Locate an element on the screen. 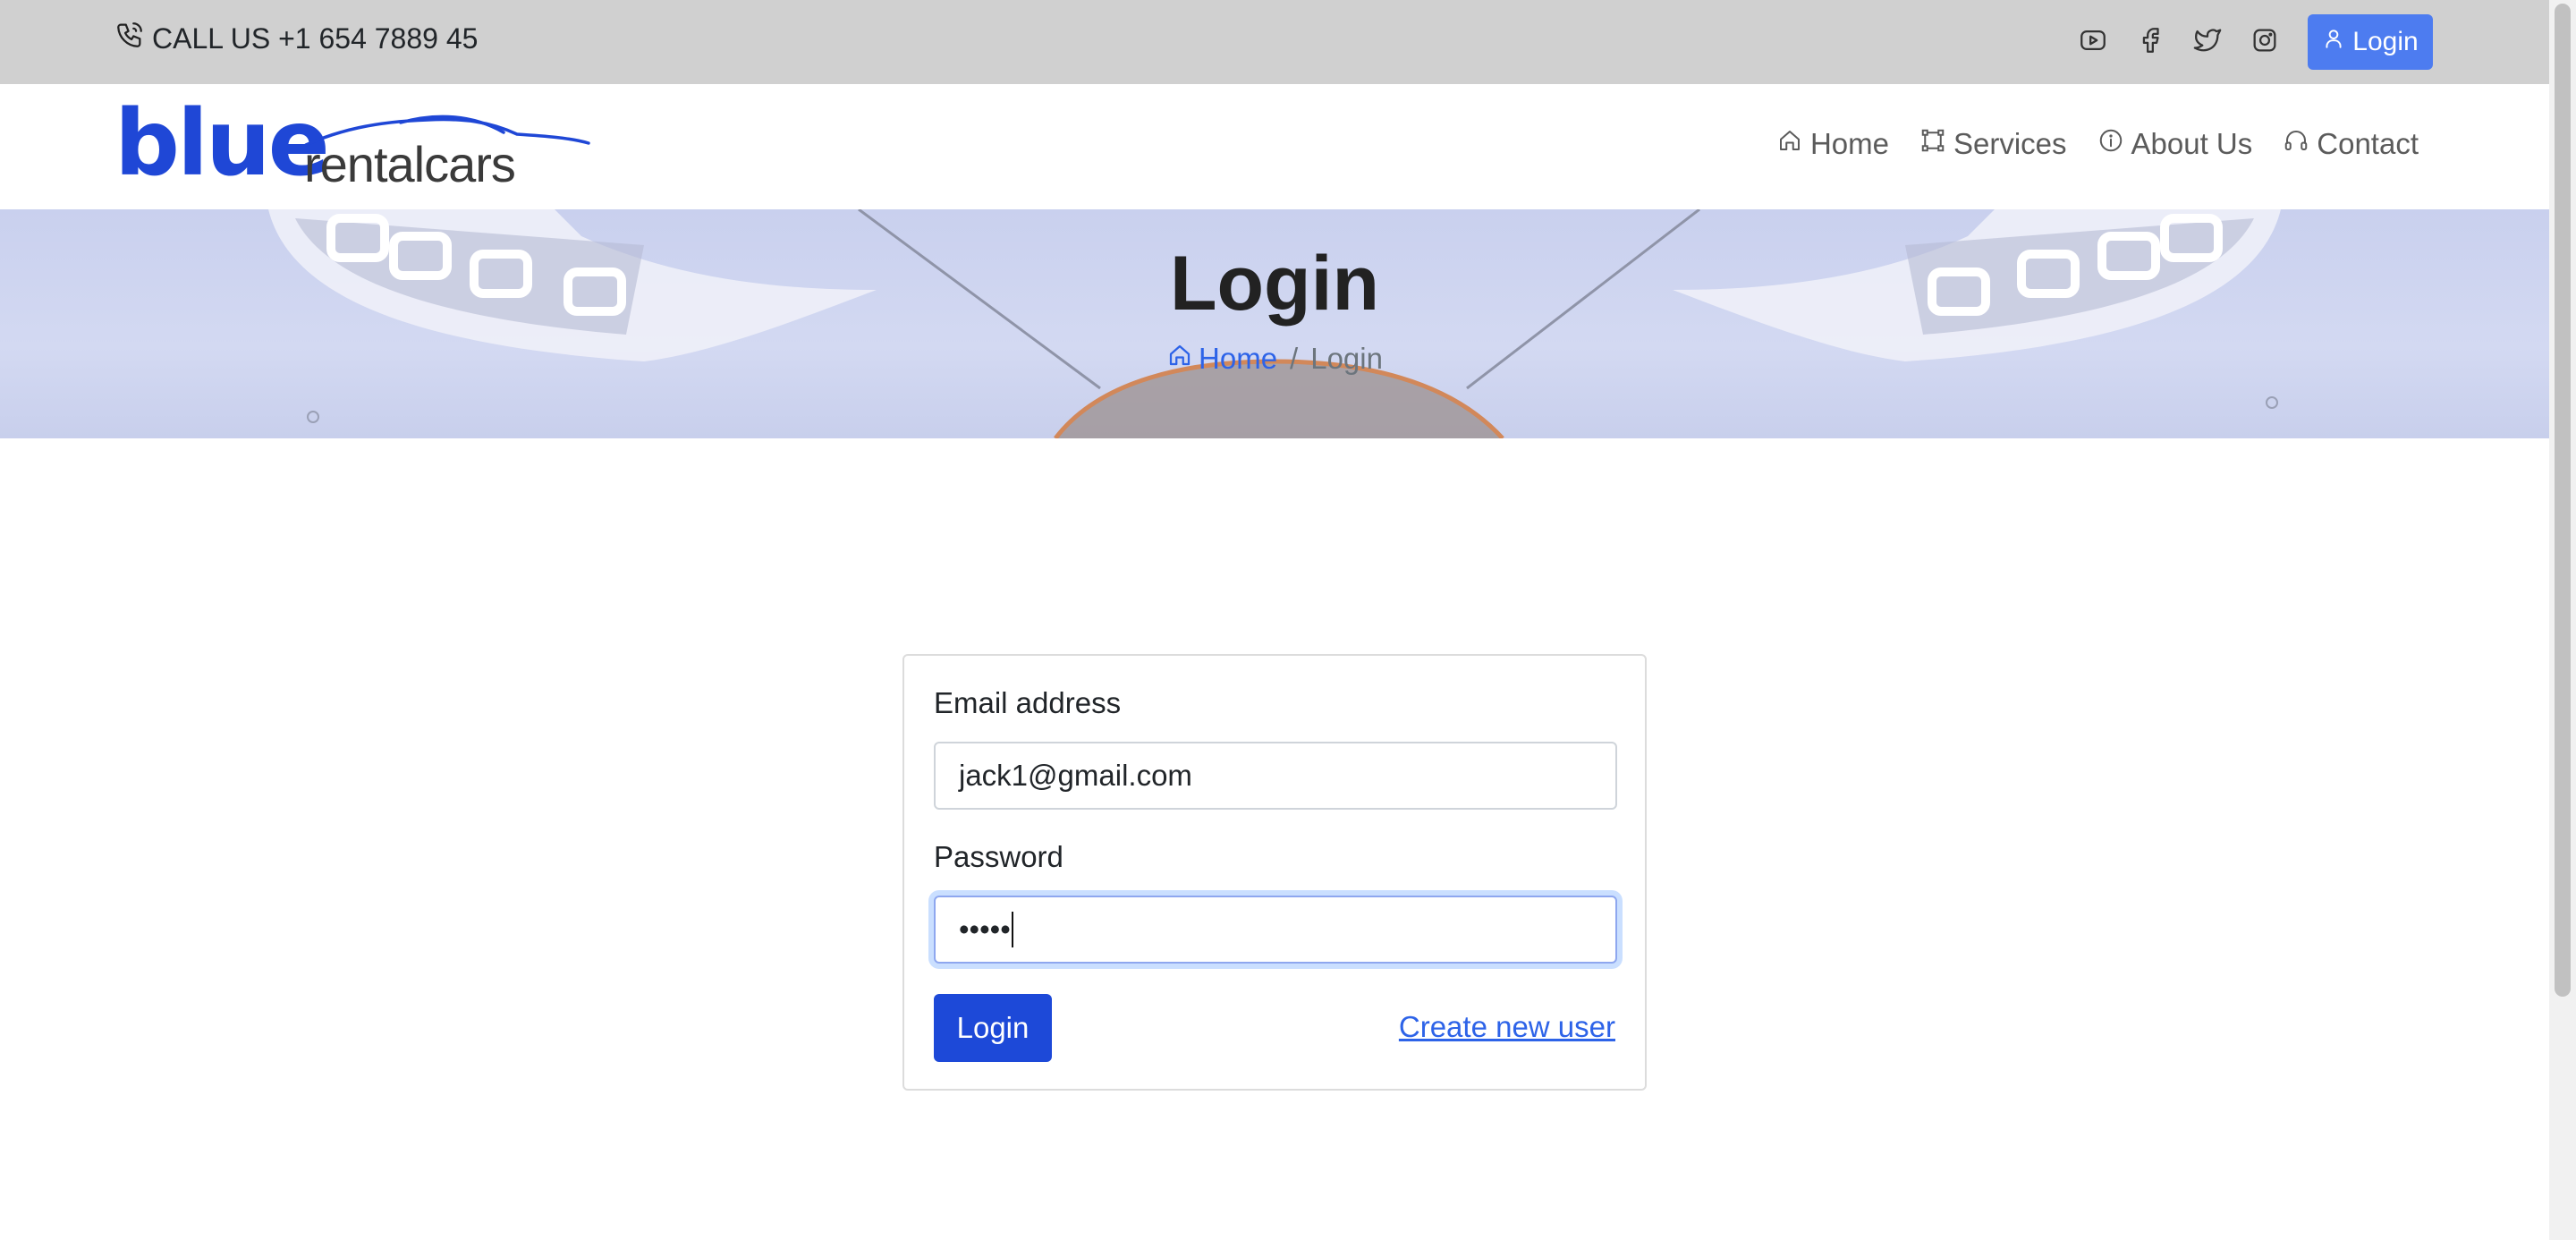 The width and height of the screenshot is (2576, 1240). brand-logo: blue rentalcars is located at coordinates (352, 145).